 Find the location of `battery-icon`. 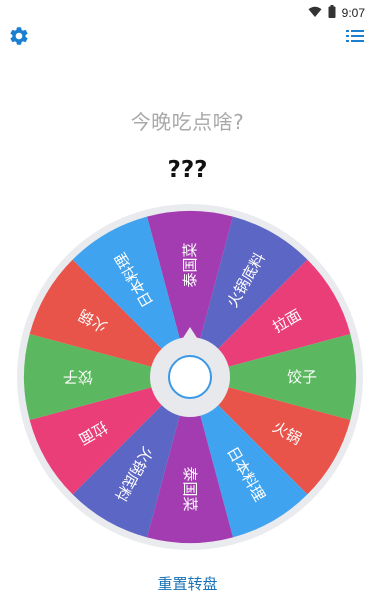

battery-icon is located at coordinates (332, 12).